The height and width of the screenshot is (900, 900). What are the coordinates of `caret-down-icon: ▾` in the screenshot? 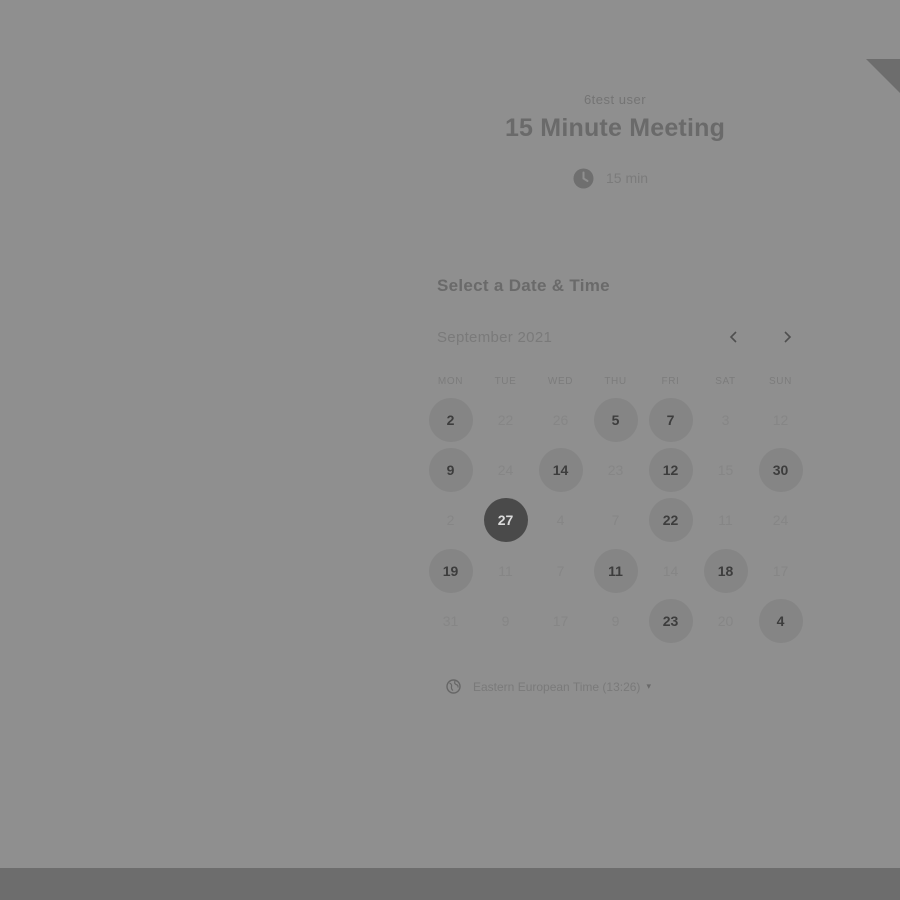 It's located at (648, 686).